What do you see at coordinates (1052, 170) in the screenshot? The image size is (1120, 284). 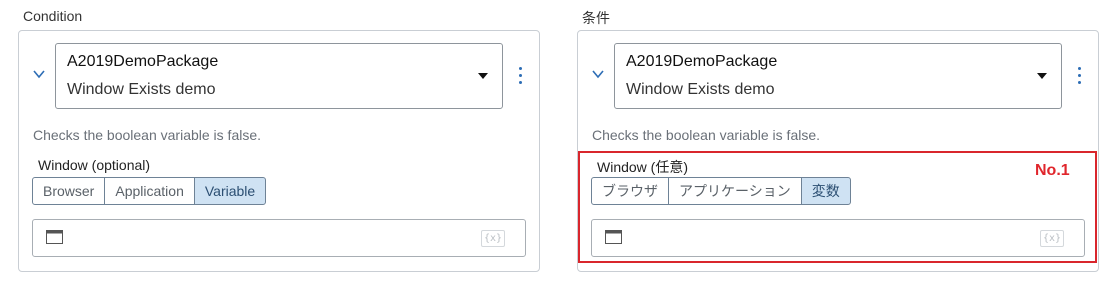 I see `annotation-label: No.1` at bounding box center [1052, 170].